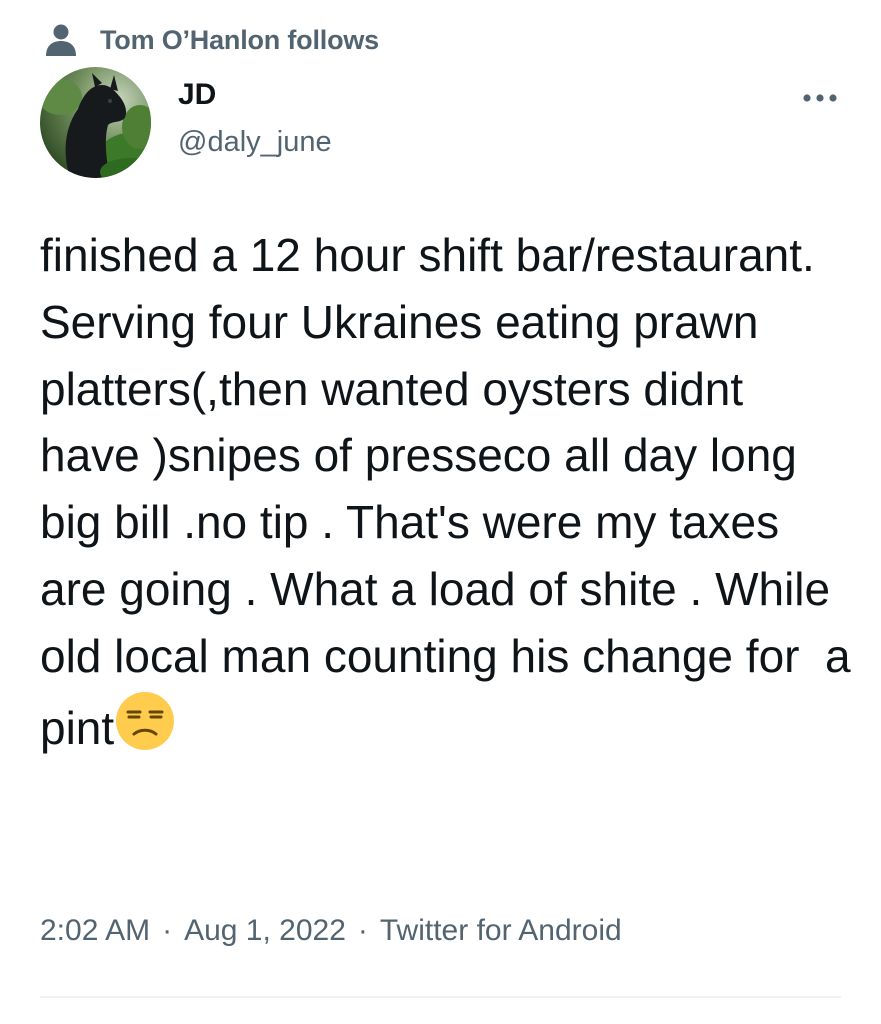  I want to click on tweet-date: Aug 1, 2022, so click(265, 931).